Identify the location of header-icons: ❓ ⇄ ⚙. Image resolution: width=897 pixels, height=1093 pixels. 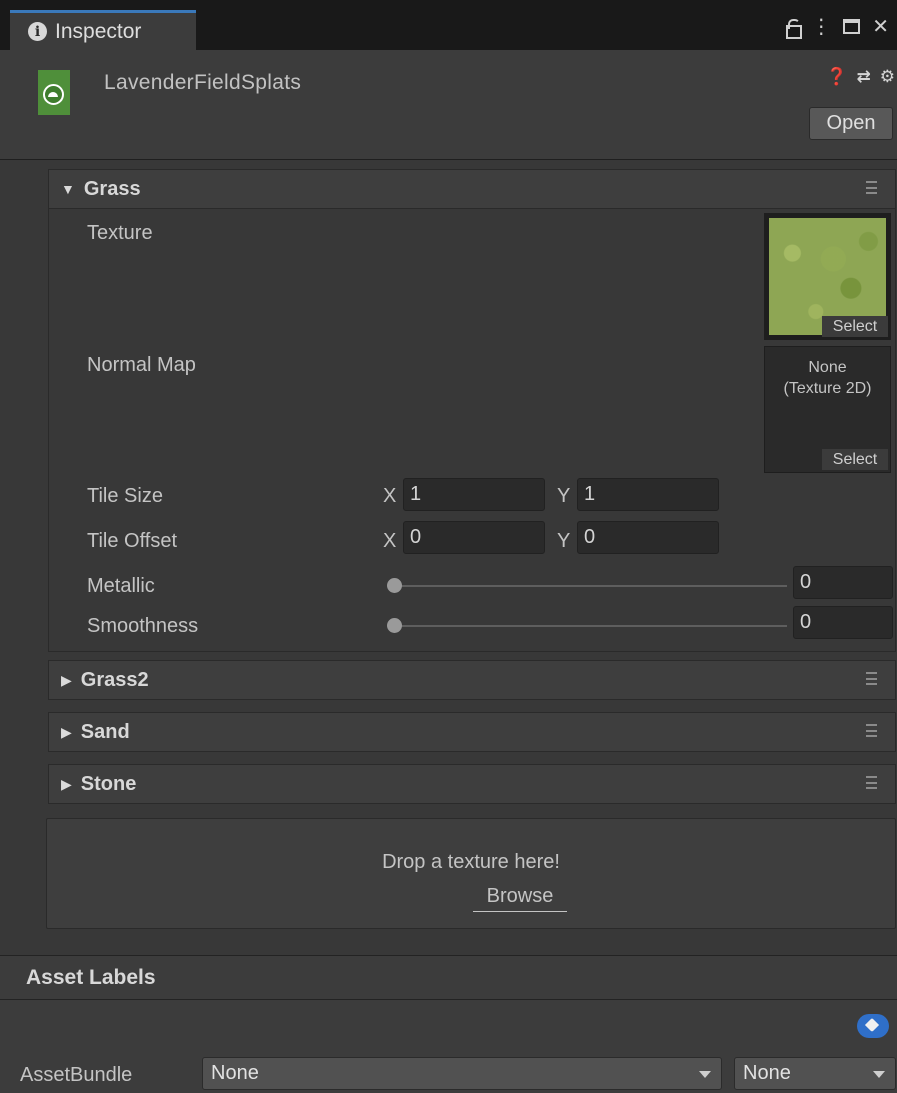
(860, 77).